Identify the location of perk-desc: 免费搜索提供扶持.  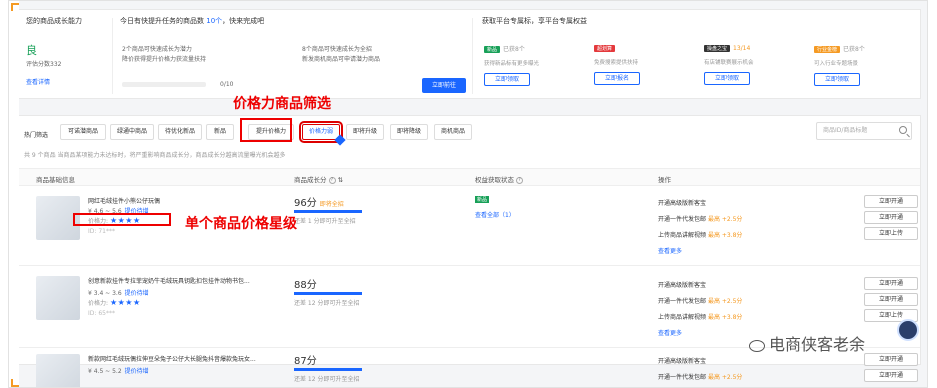
(616, 63).